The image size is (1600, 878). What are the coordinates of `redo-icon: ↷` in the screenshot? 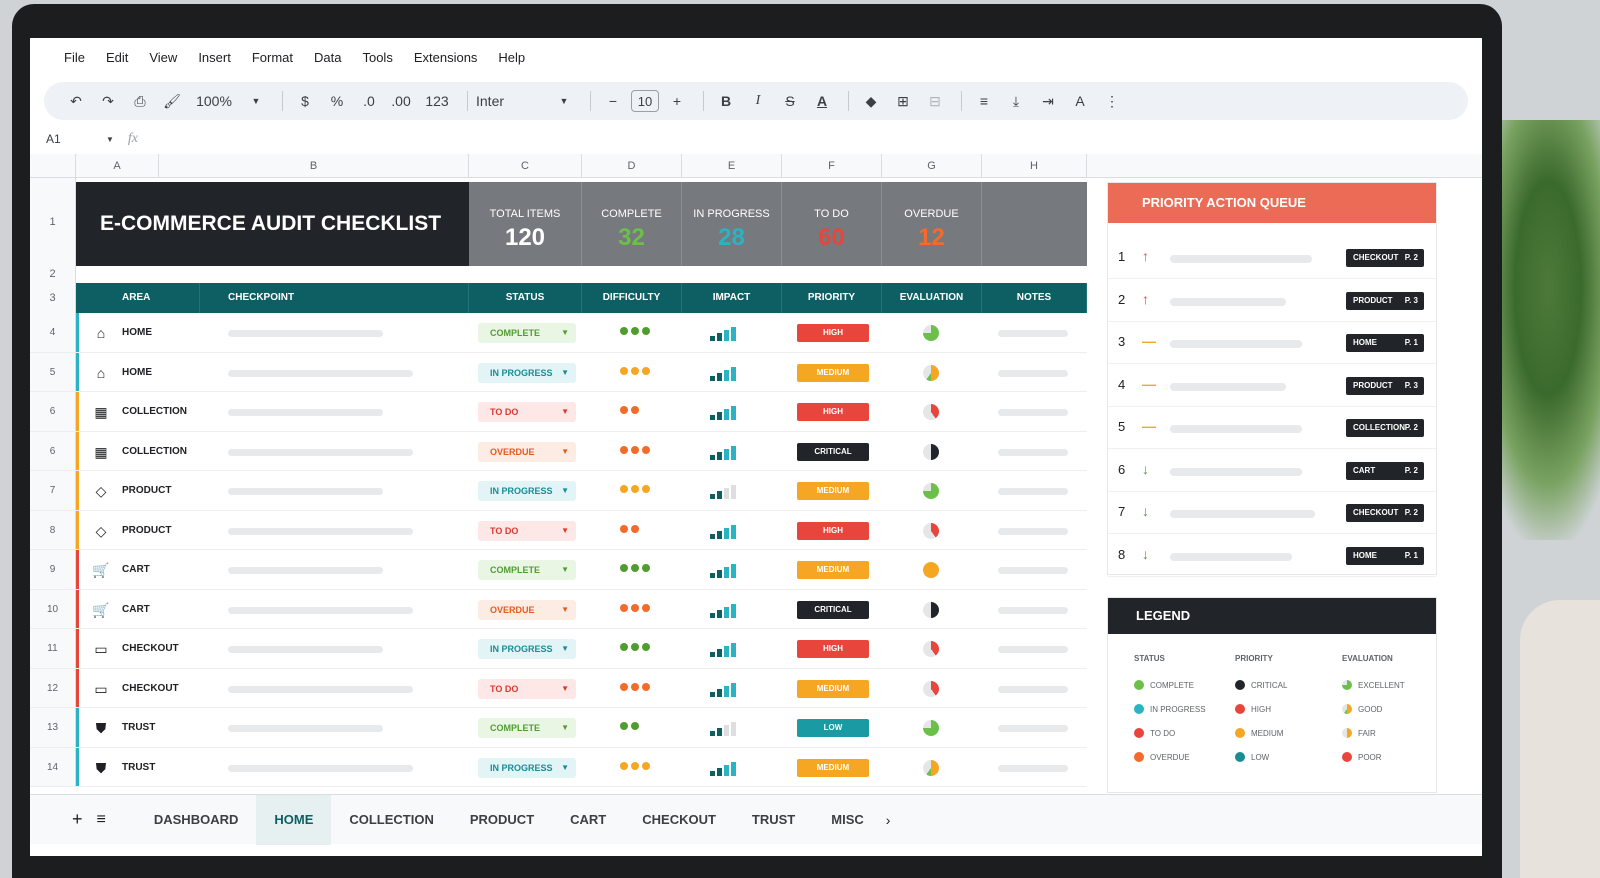 It's located at (108, 101).